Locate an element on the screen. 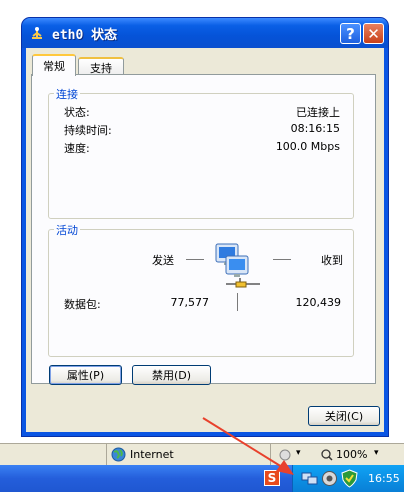 This screenshot has width=404, height=492. tab-general: 常规 is located at coordinates (54, 65).